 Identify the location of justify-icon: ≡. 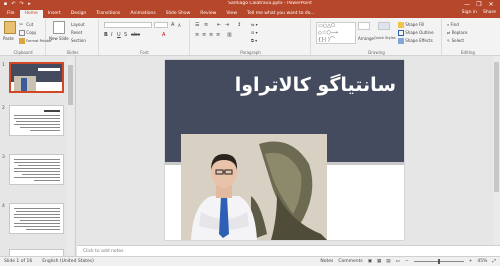
(218, 35).